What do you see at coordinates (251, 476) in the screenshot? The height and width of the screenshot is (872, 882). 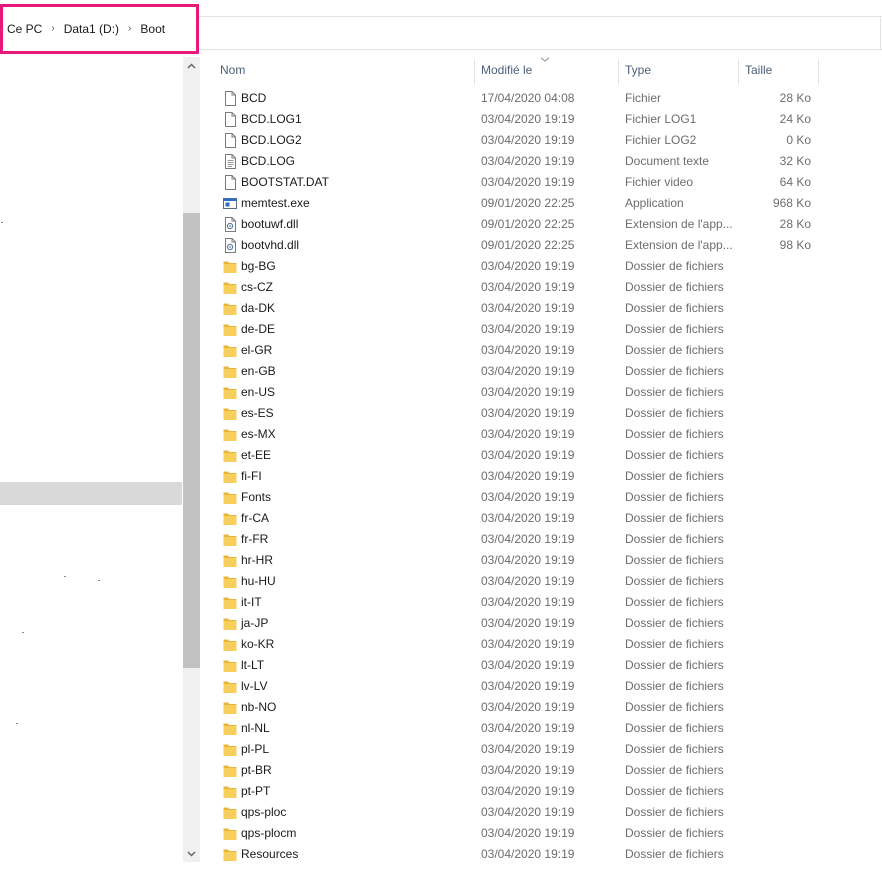 I see `file-name: fi-FI` at bounding box center [251, 476].